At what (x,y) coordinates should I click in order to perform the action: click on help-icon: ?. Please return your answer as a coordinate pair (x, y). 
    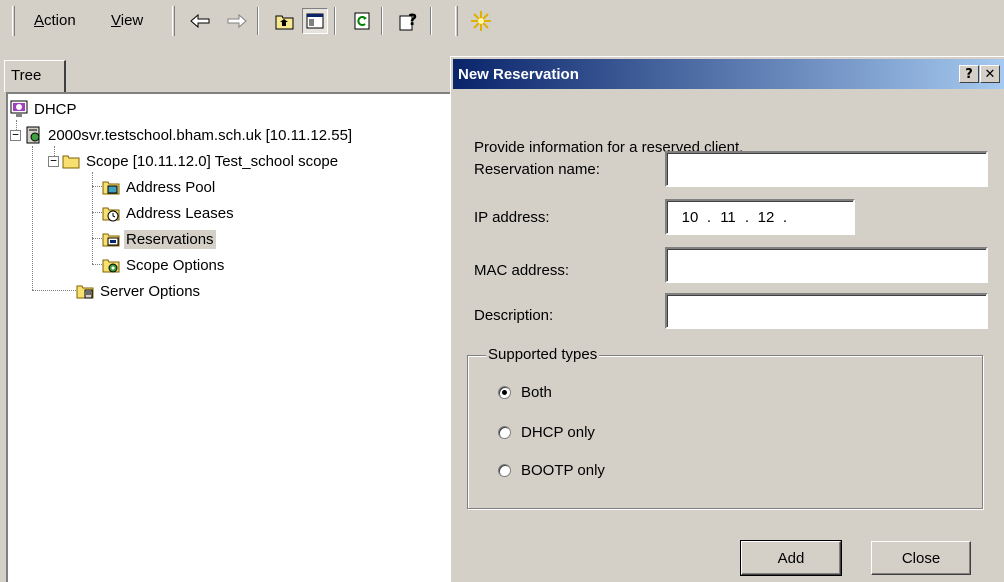
    Looking at the image, I should click on (408, 21).